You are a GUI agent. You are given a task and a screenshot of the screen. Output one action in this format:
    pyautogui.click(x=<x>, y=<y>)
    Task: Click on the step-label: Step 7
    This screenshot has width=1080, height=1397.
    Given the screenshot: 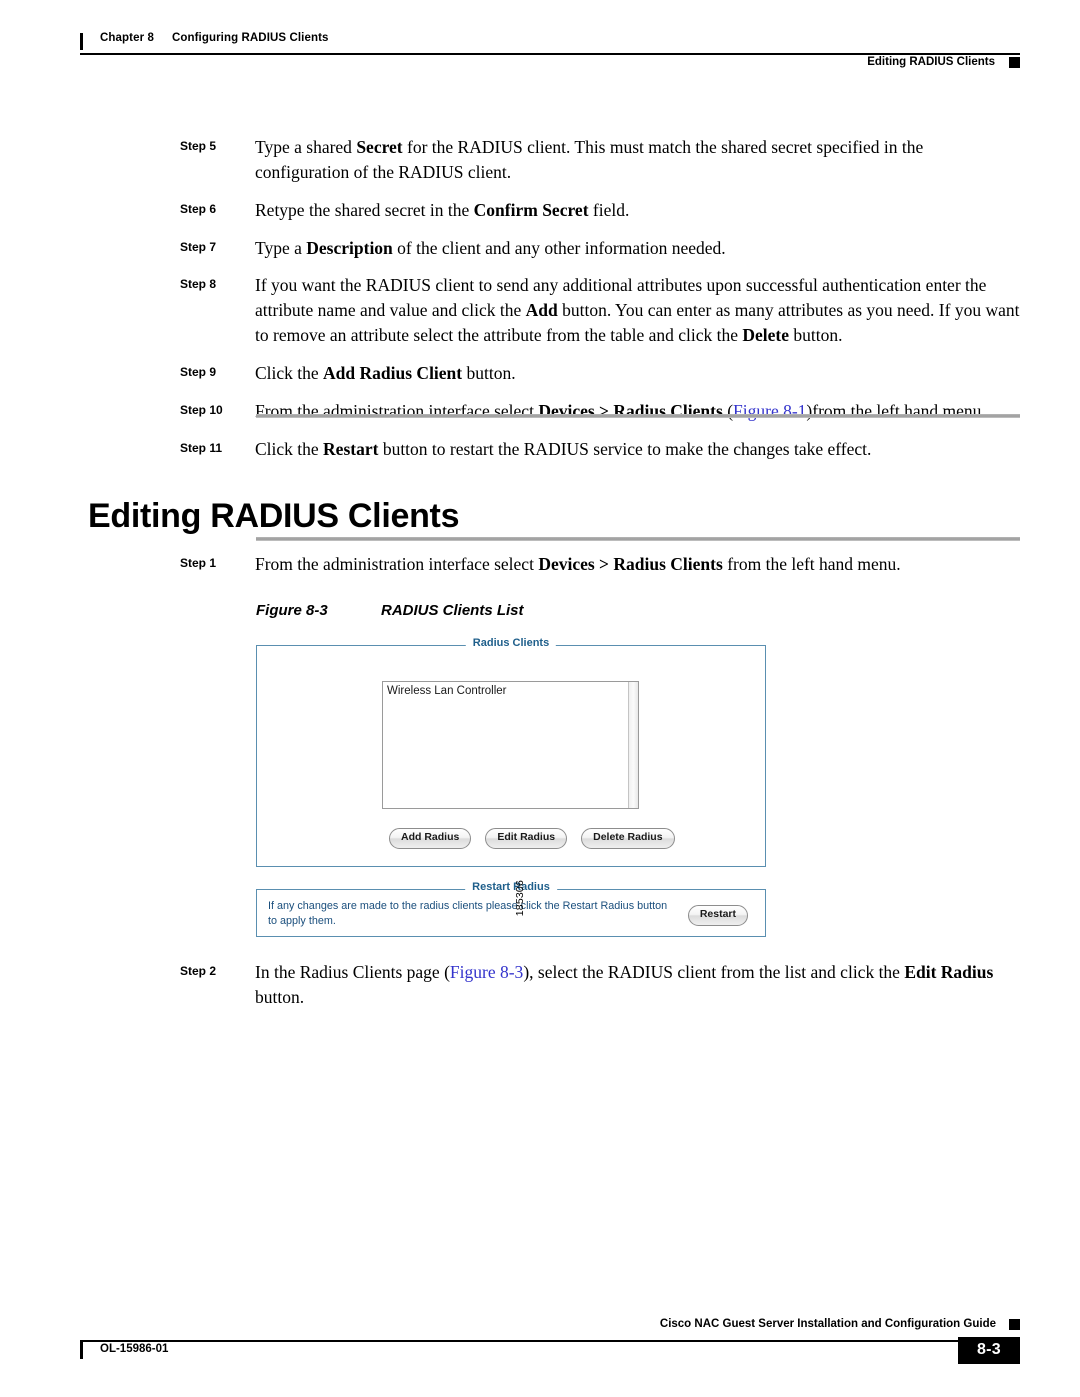 What is the action you would take?
    pyautogui.click(x=198, y=246)
    